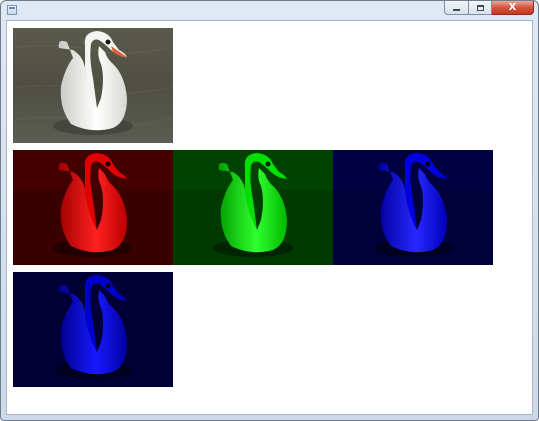 The height and width of the screenshot is (421, 539). What do you see at coordinates (93, 85) in the screenshot?
I see `image-swan-original` at bounding box center [93, 85].